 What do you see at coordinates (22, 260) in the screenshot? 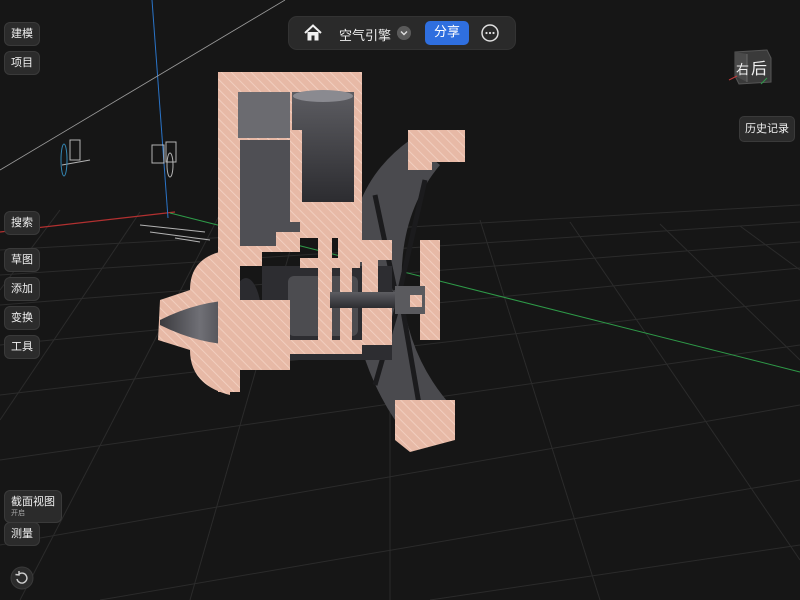
I see `sketch-button: 草图` at bounding box center [22, 260].